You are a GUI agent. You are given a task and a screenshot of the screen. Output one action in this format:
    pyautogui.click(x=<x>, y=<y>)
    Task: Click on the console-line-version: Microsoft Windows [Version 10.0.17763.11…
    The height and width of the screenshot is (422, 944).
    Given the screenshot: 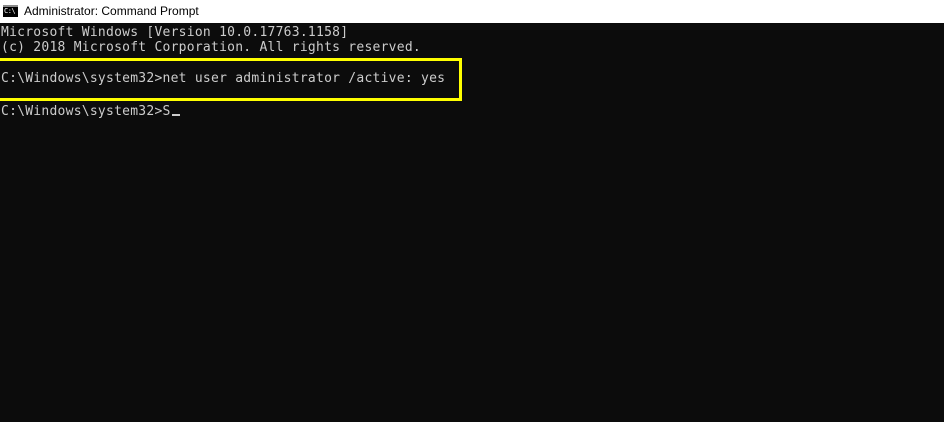 What is the action you would take?
    pyautogui.click(x=175, y=32)
    